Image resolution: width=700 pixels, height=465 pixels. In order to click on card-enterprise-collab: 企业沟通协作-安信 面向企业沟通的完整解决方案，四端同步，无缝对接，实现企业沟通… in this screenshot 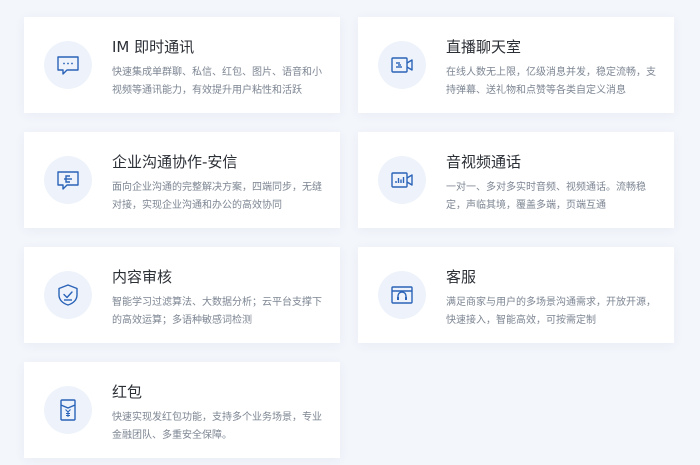, I will do `click(182, 180)`.